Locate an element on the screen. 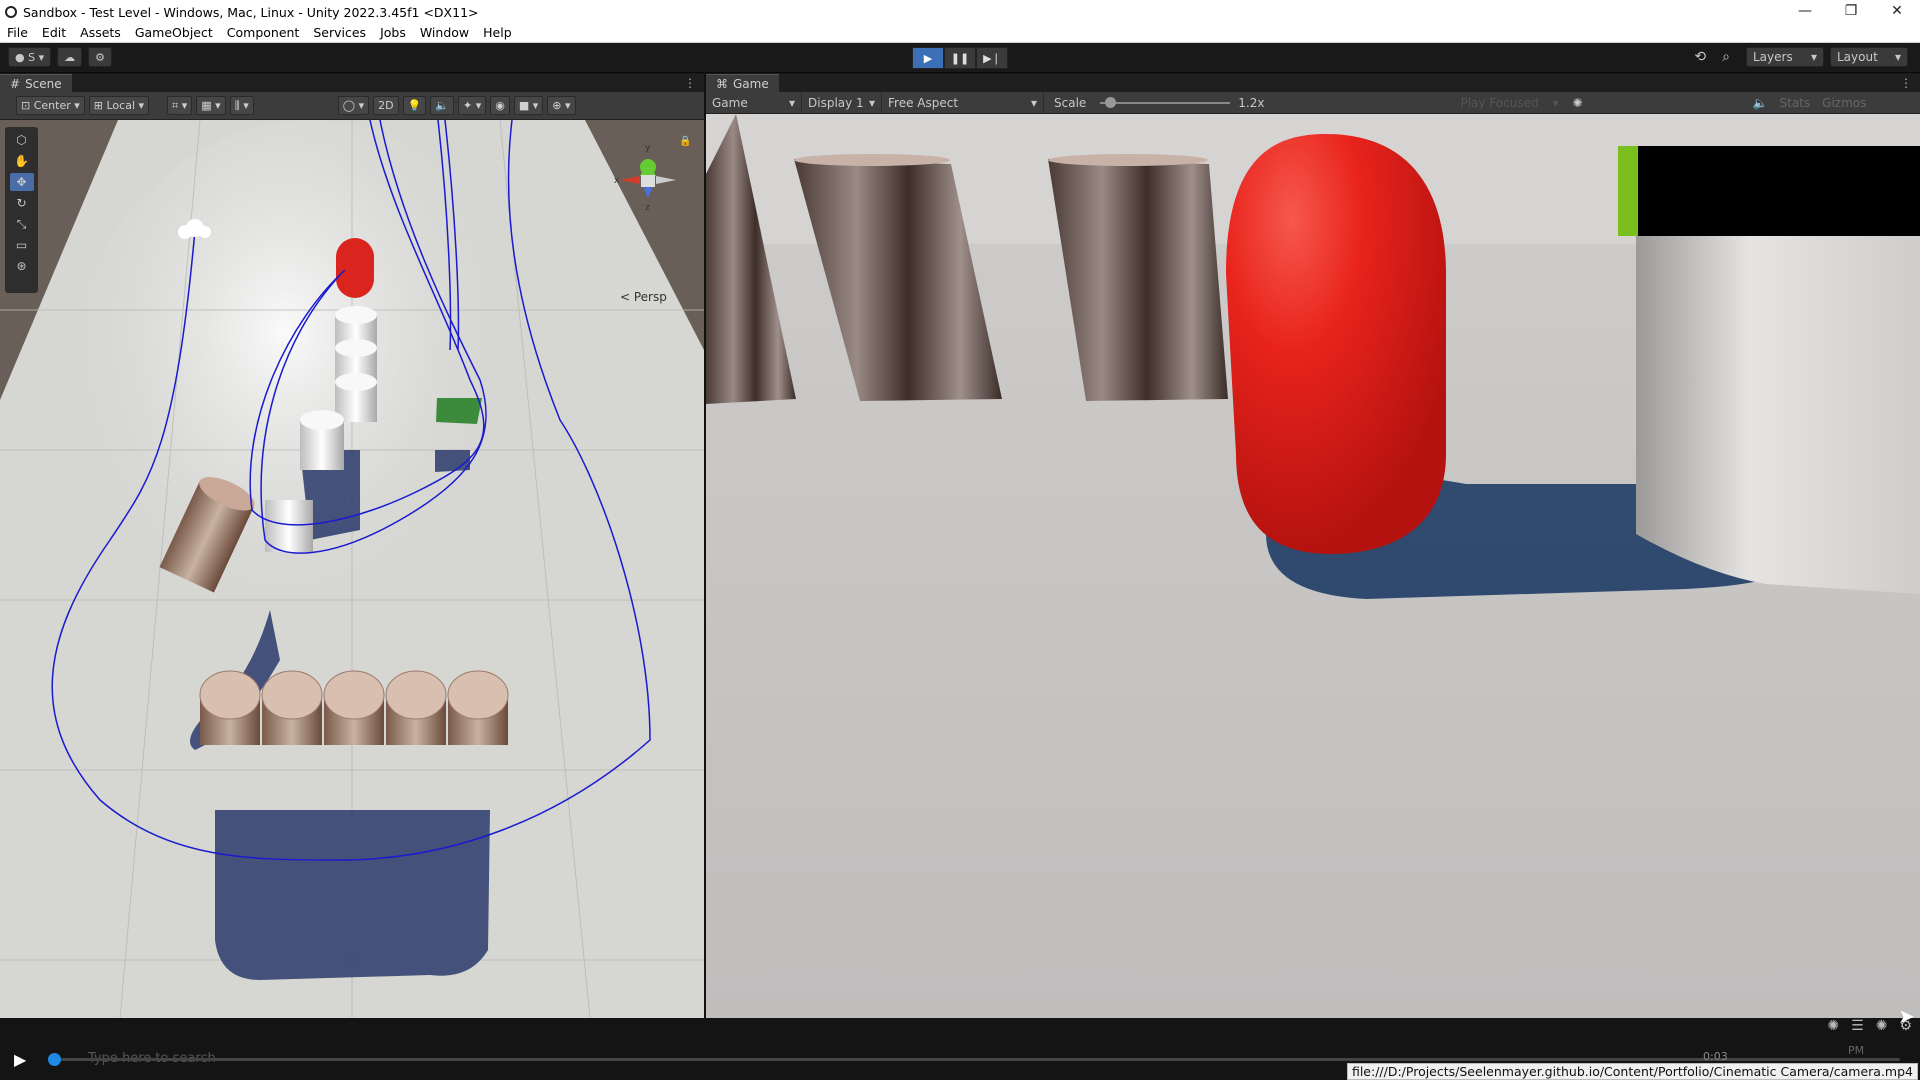 This screenshot has width=1920, height=1080. menu-jobs: Jobs is located at coordinates (393, 32).